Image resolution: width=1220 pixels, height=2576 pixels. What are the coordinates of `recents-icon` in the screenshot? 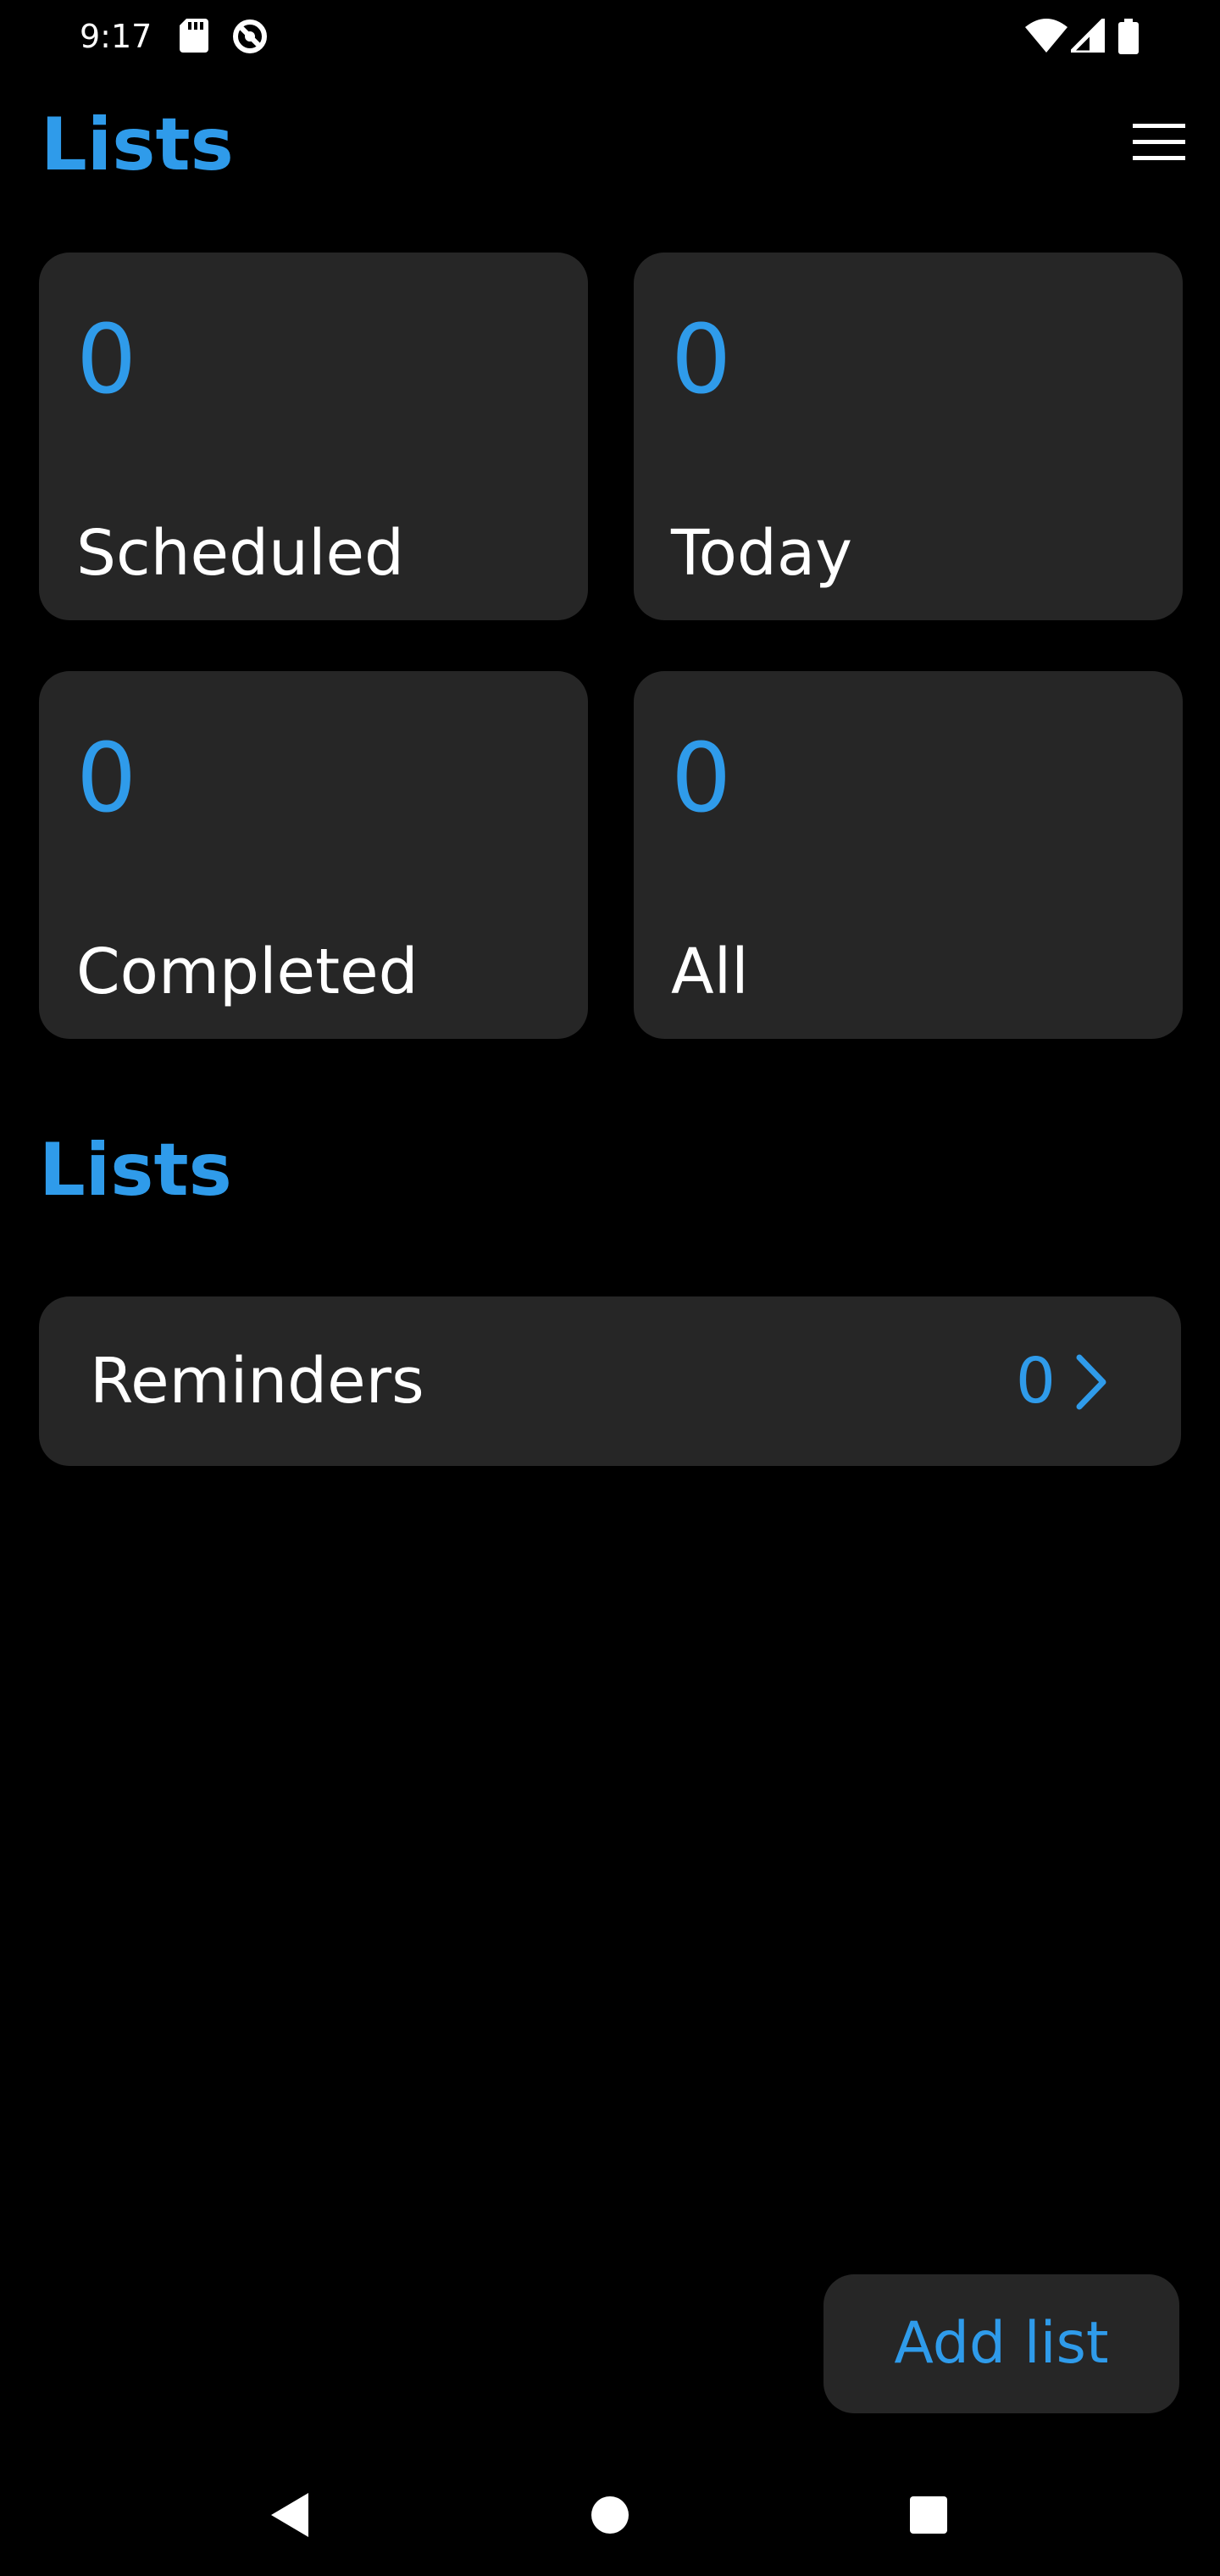 It's located at (929, 2516).